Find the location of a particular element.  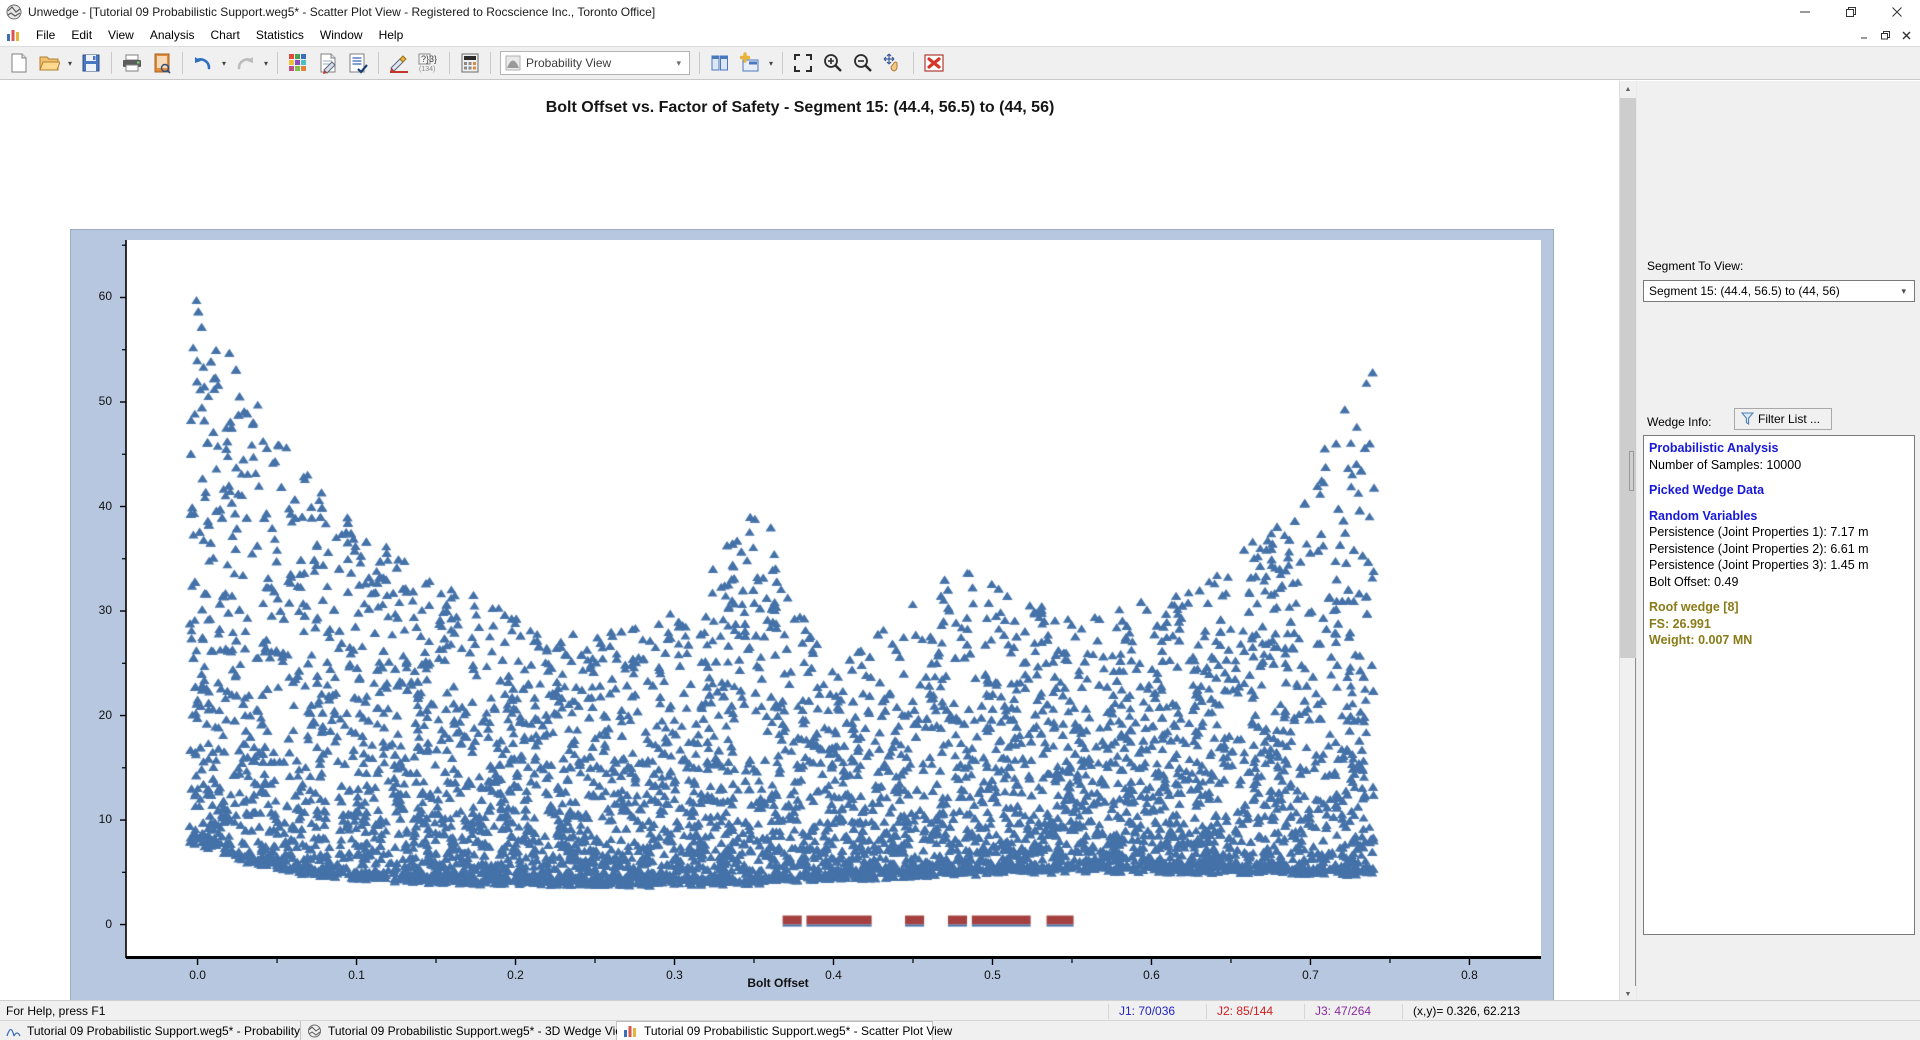

menu-item-edit: Edit is located at coordinates (81, 35).